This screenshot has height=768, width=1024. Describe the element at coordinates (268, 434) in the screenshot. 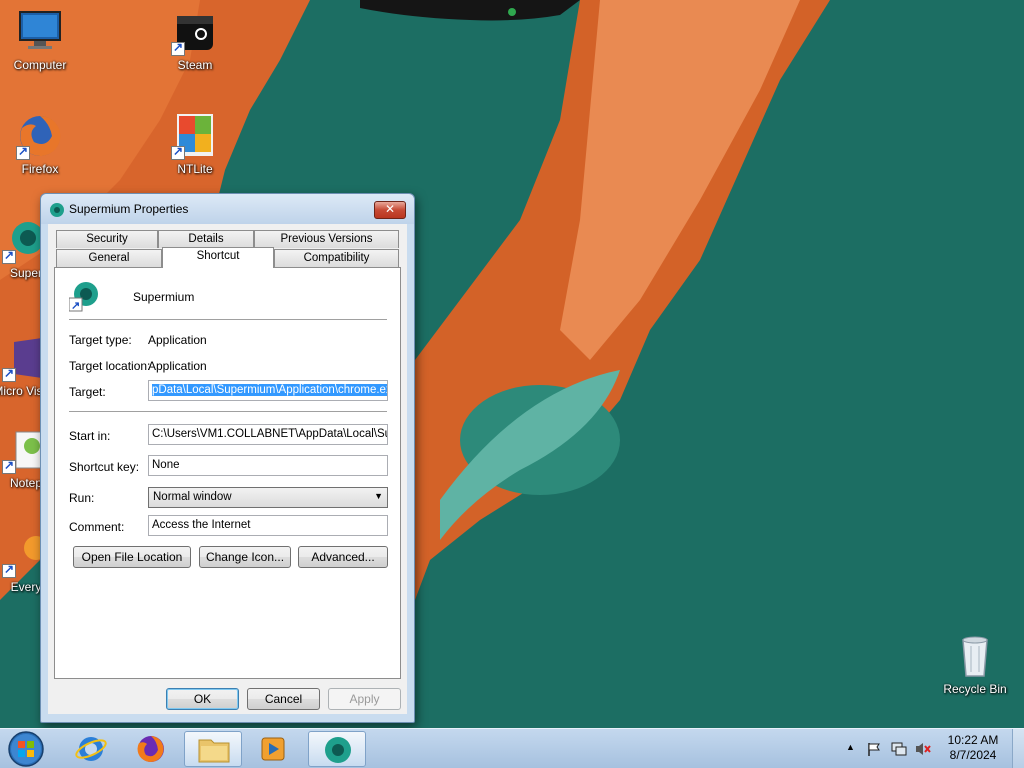

I see `start-in-field: C:\Users\VM1.COLLABNET\AppData\Local\Sup` at that location.